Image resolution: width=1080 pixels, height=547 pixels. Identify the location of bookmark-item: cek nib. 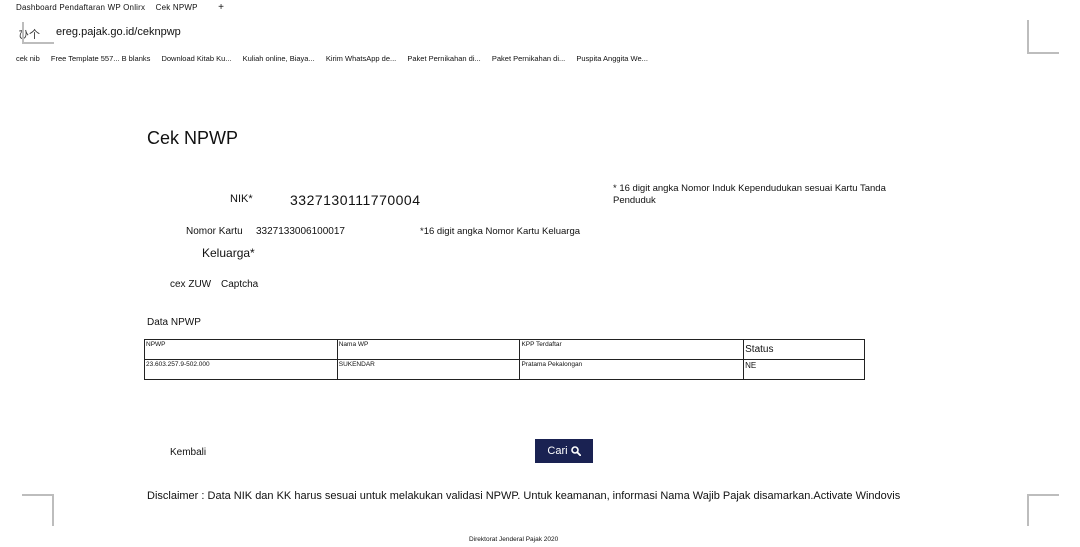
(28, 58).